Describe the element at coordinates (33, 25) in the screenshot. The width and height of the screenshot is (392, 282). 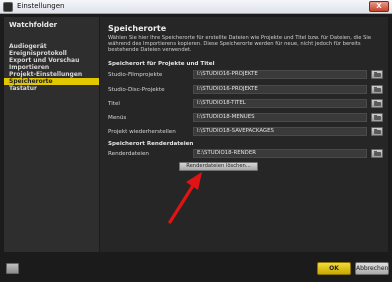
I see `sidebar-heading-watchfolder: Watchfolder` at that location.